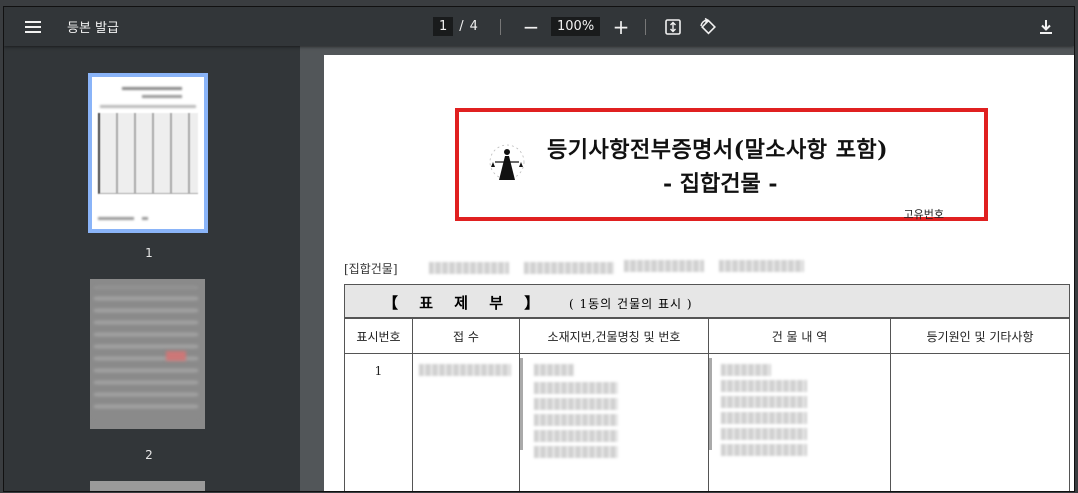 Image resolution: width=1078 pixels, height=493 pixels. What do you see at coordinates (673, 26) in the screenshot?
I see `fit-to-page-icon` at bounding box center [673, 26].